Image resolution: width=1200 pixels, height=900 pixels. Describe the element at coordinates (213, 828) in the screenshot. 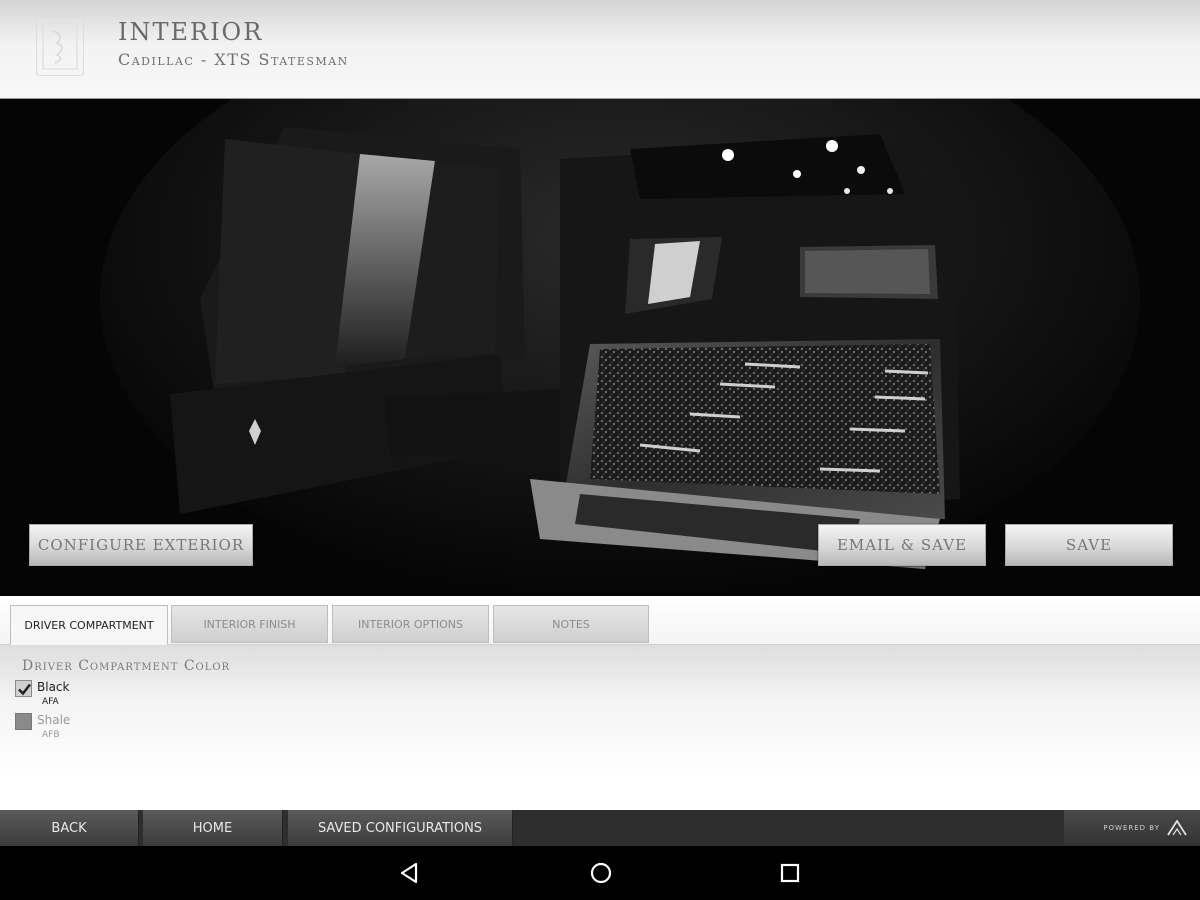

I see `home-button: Home` at that location.